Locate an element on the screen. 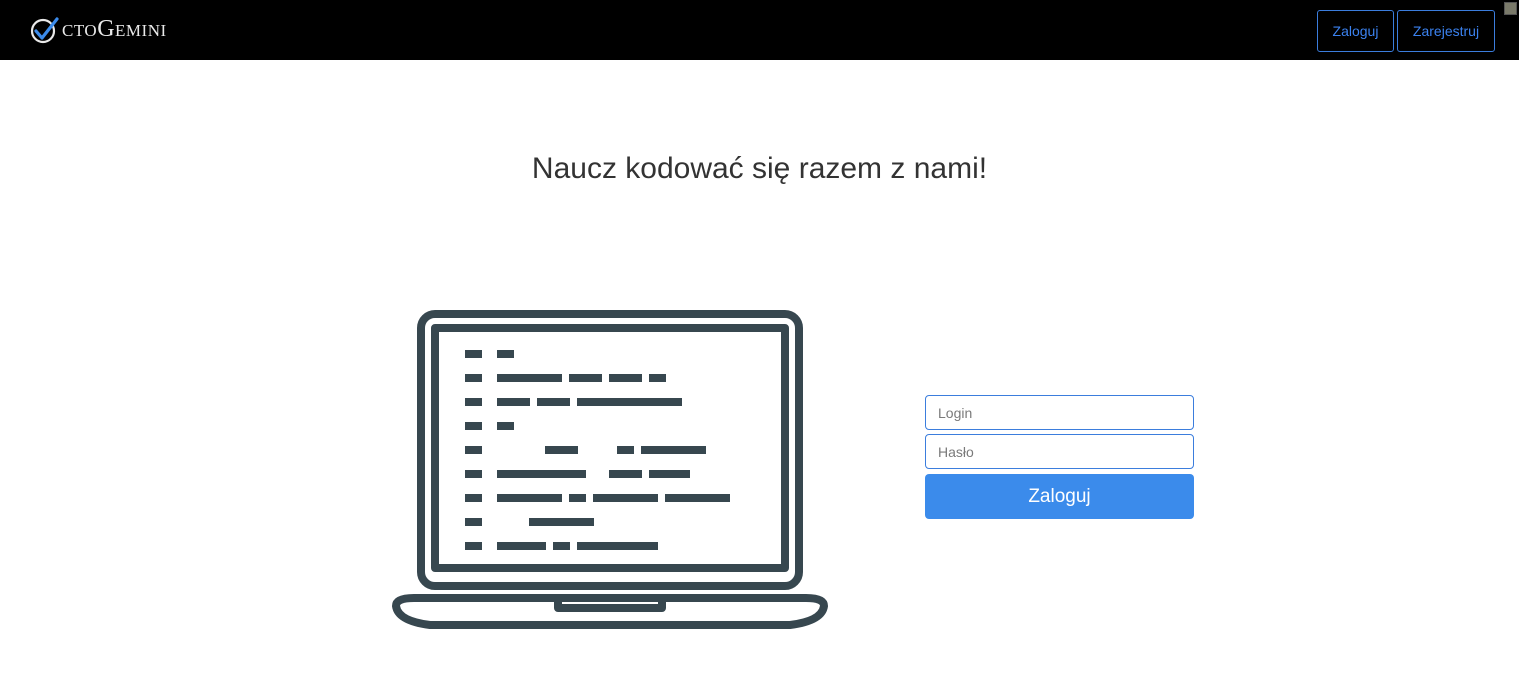  nav-register-button: Zarejestruj is located at coordinates (1446, 31).